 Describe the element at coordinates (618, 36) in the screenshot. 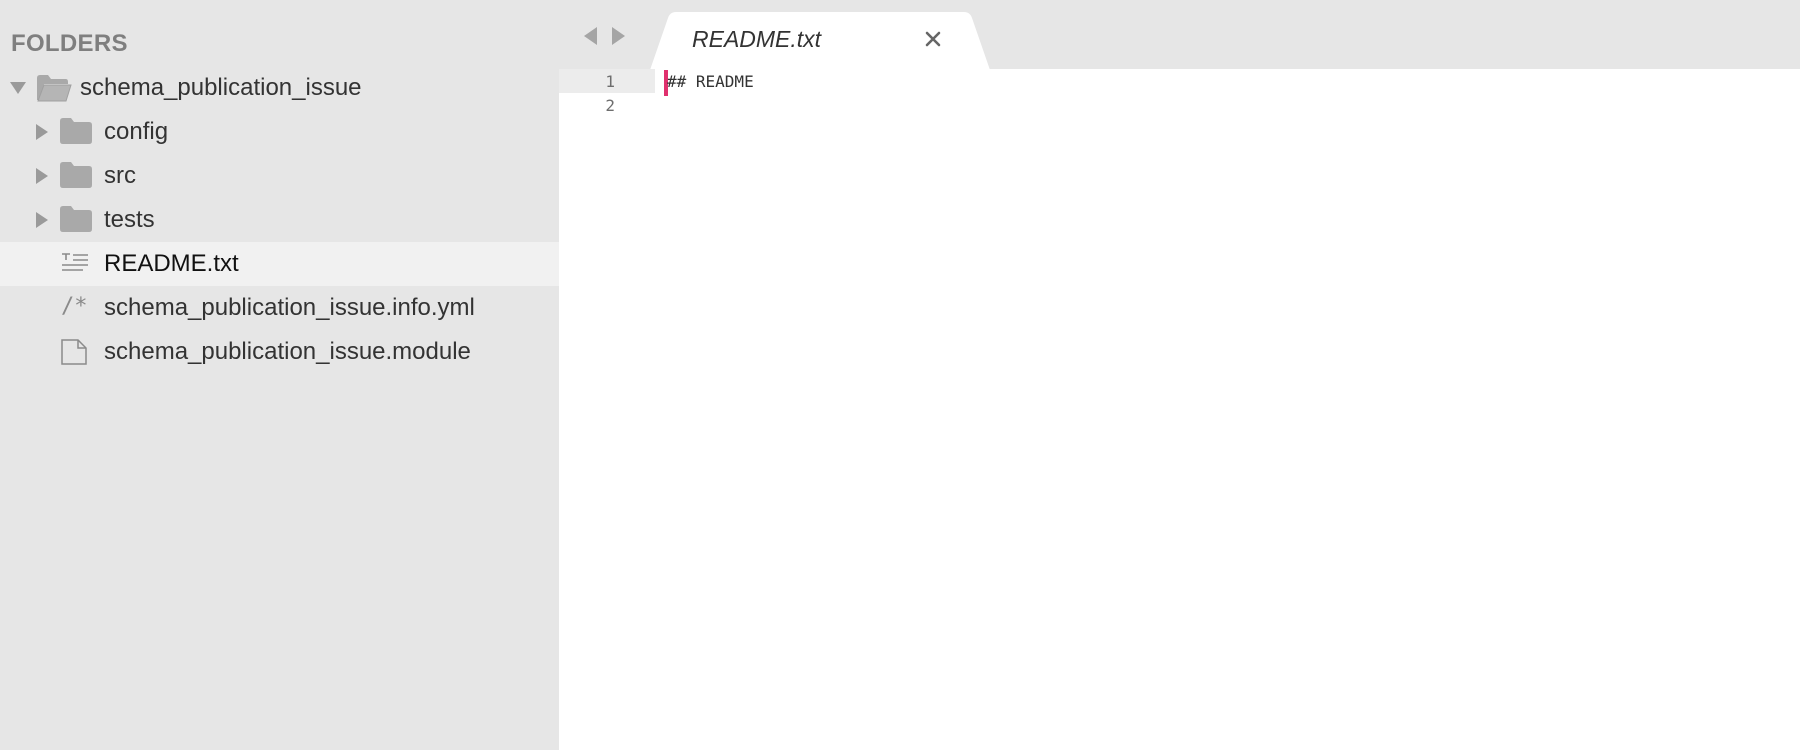

I see `forward-arrow-icon` at that location.